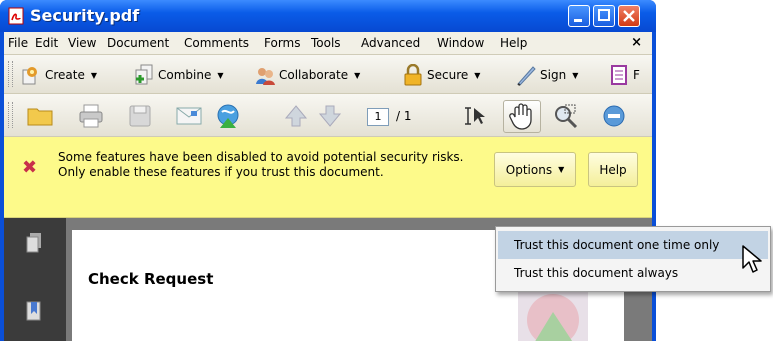 This screenshot has width=773, height=341. What do you see at coordinates (82, 43) in the screenshot?
I see `menu-view: View` at bounding box center [82, 43].